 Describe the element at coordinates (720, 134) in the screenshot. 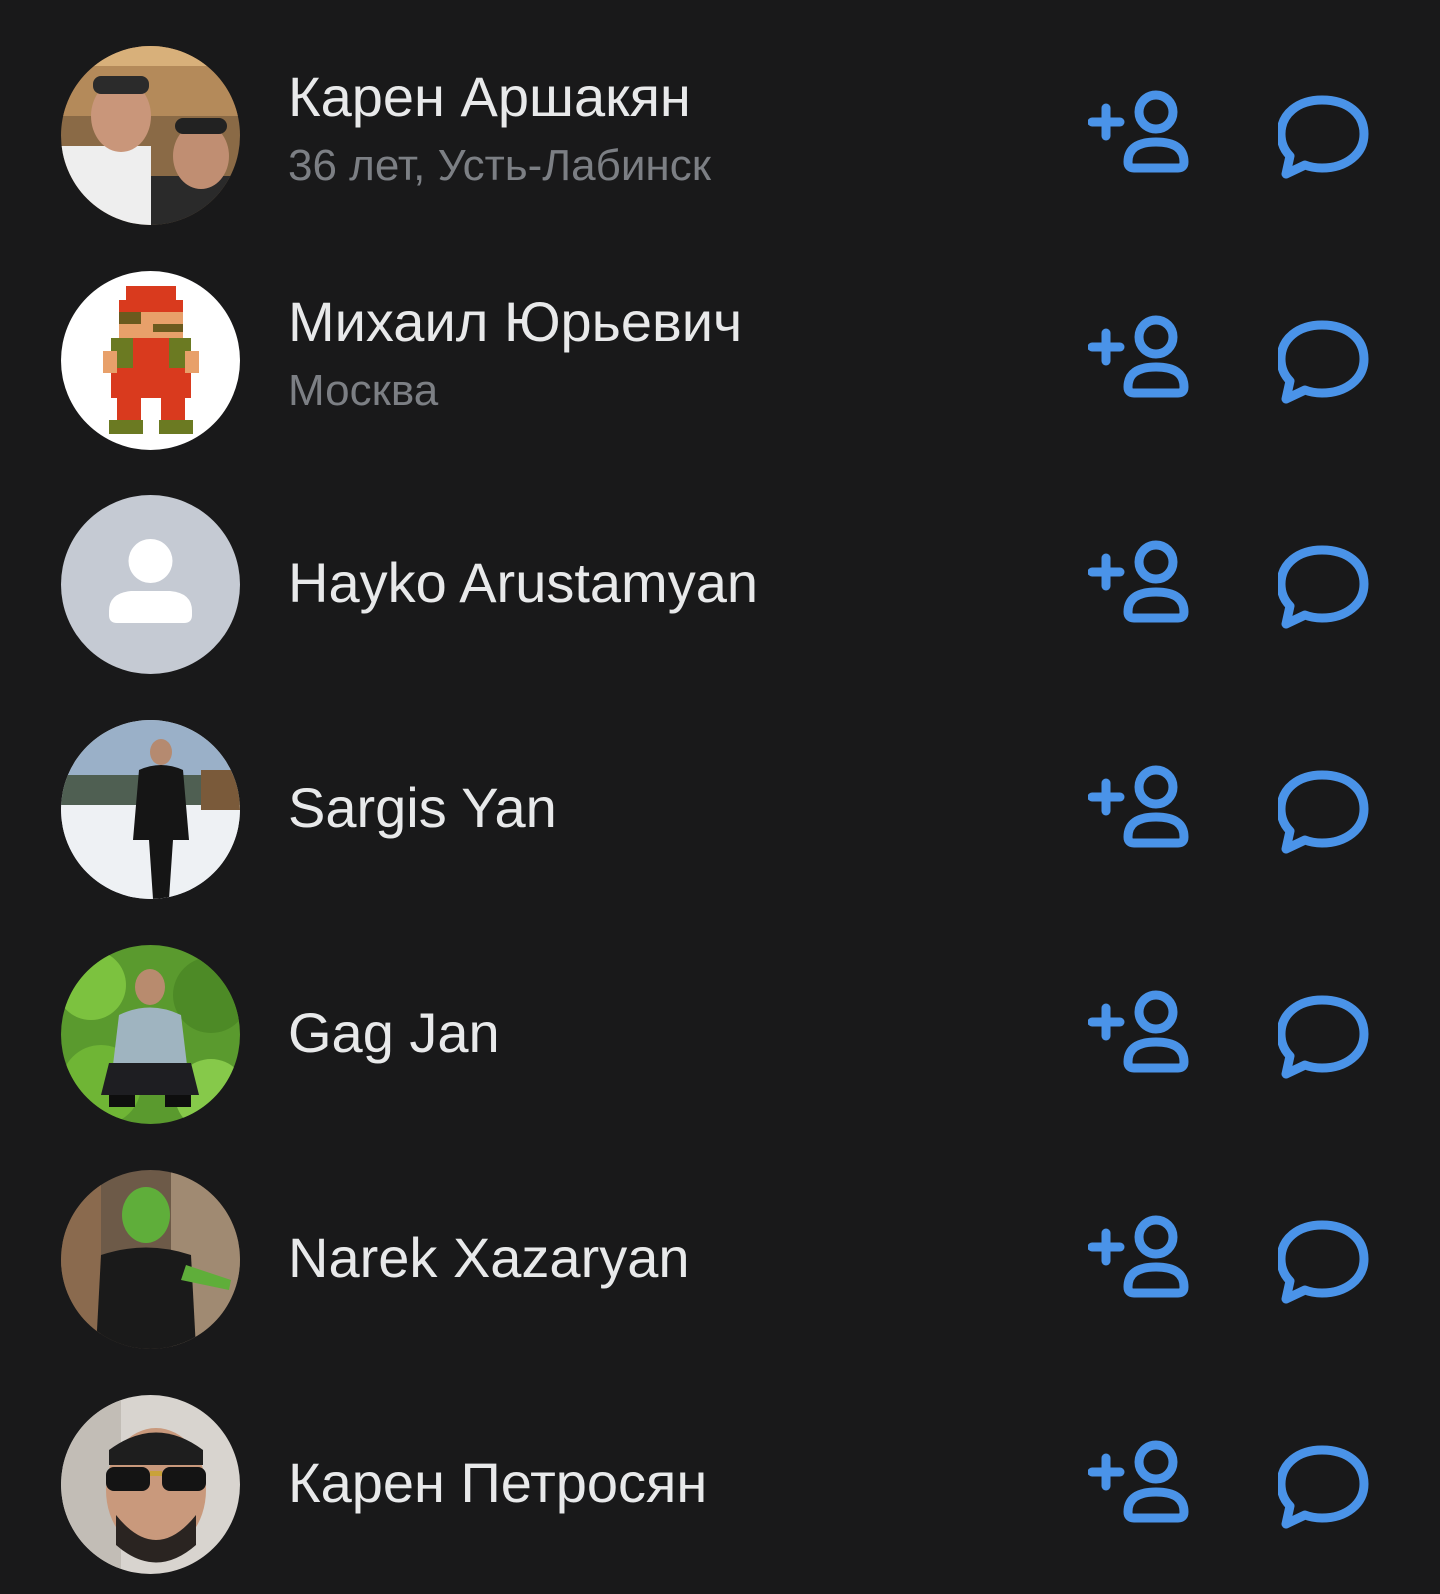

I see `user-row: Карен Аршакян 36 лет, Усть-Лабинск` at that location.